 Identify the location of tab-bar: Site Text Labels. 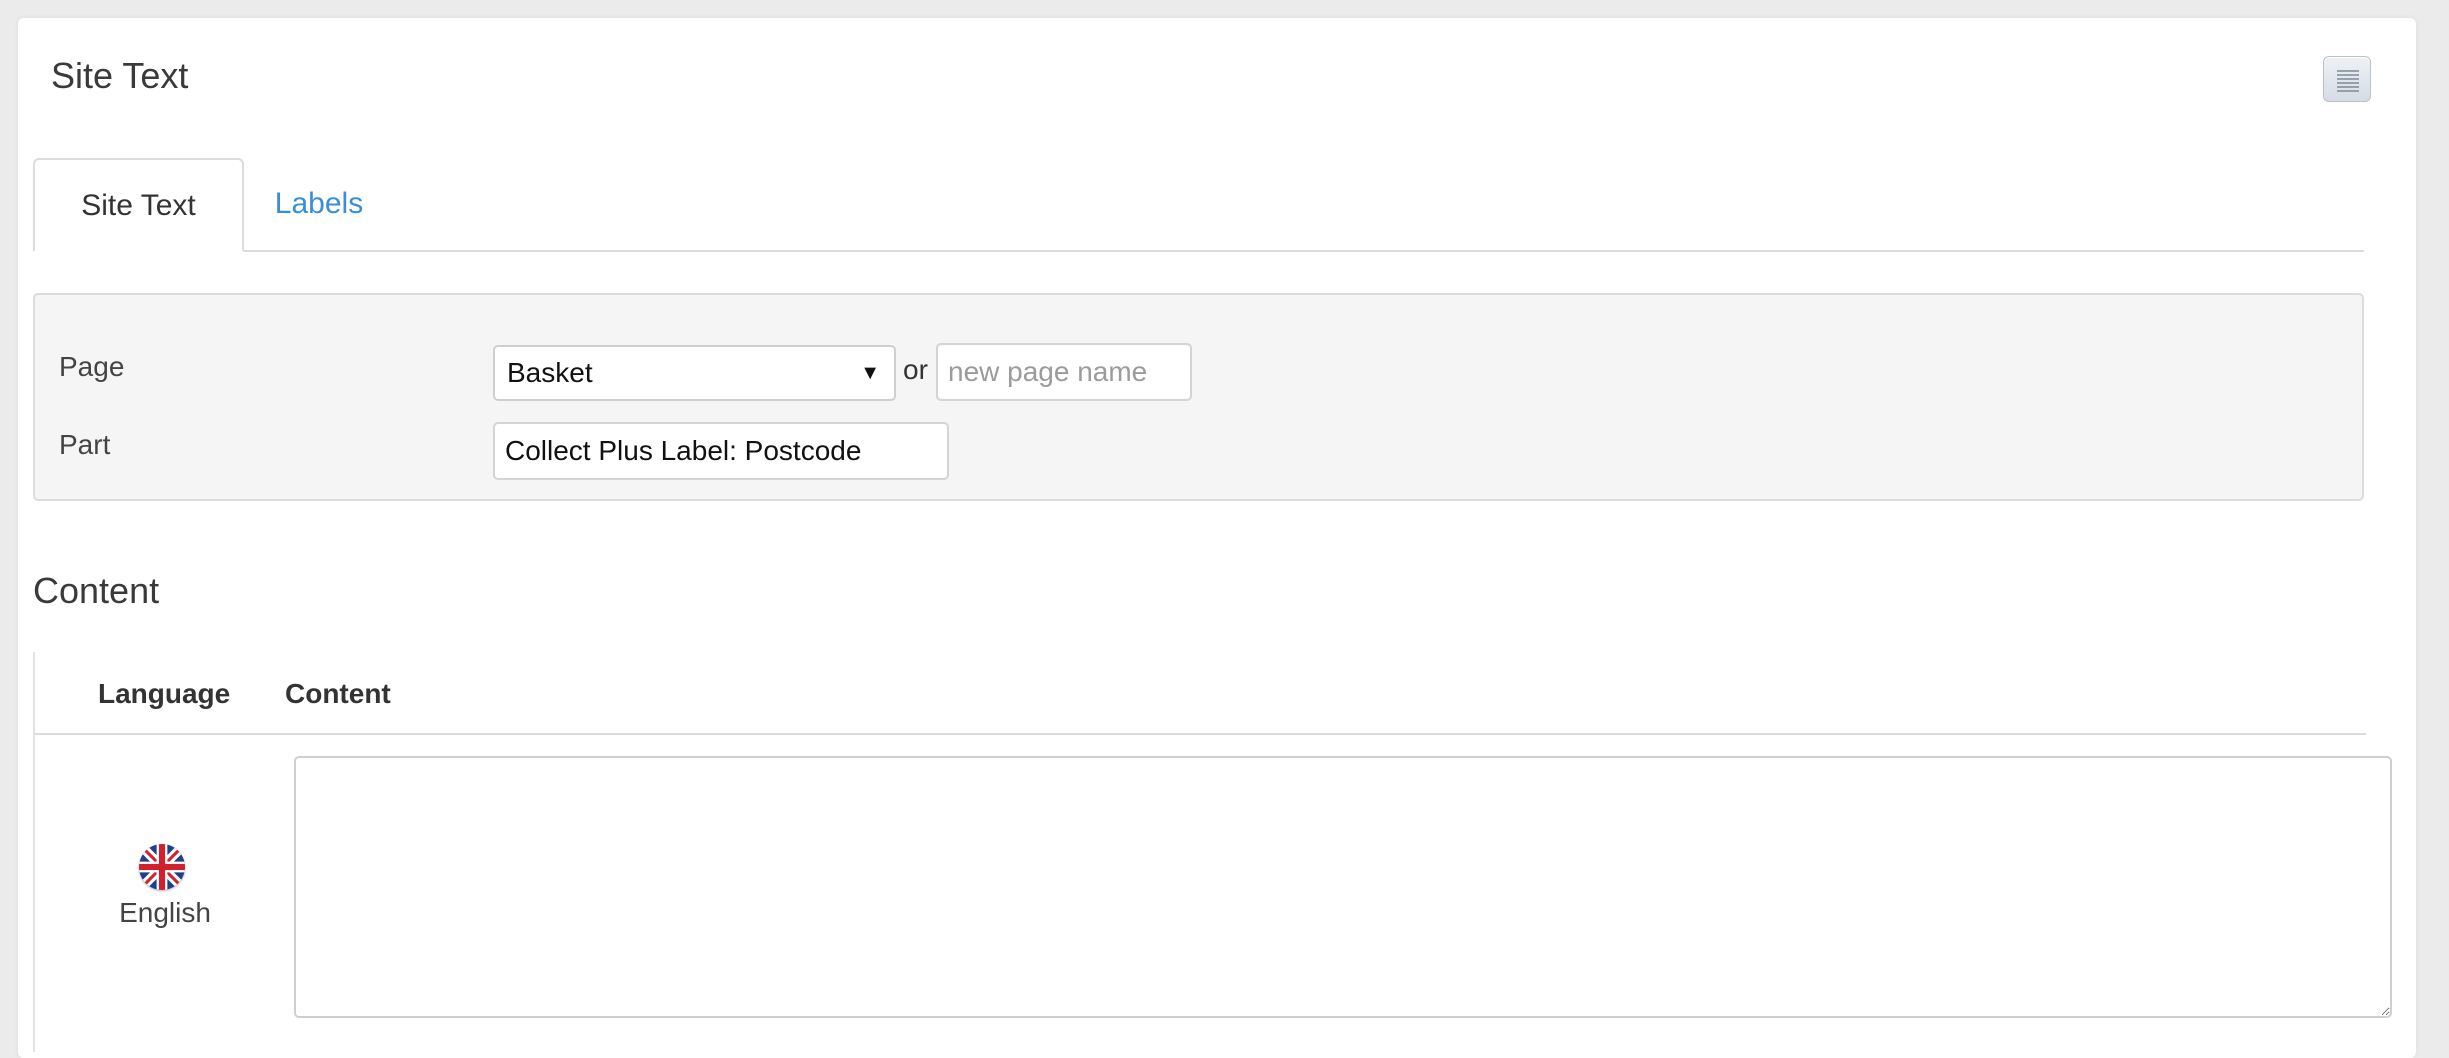
(1198, 205).